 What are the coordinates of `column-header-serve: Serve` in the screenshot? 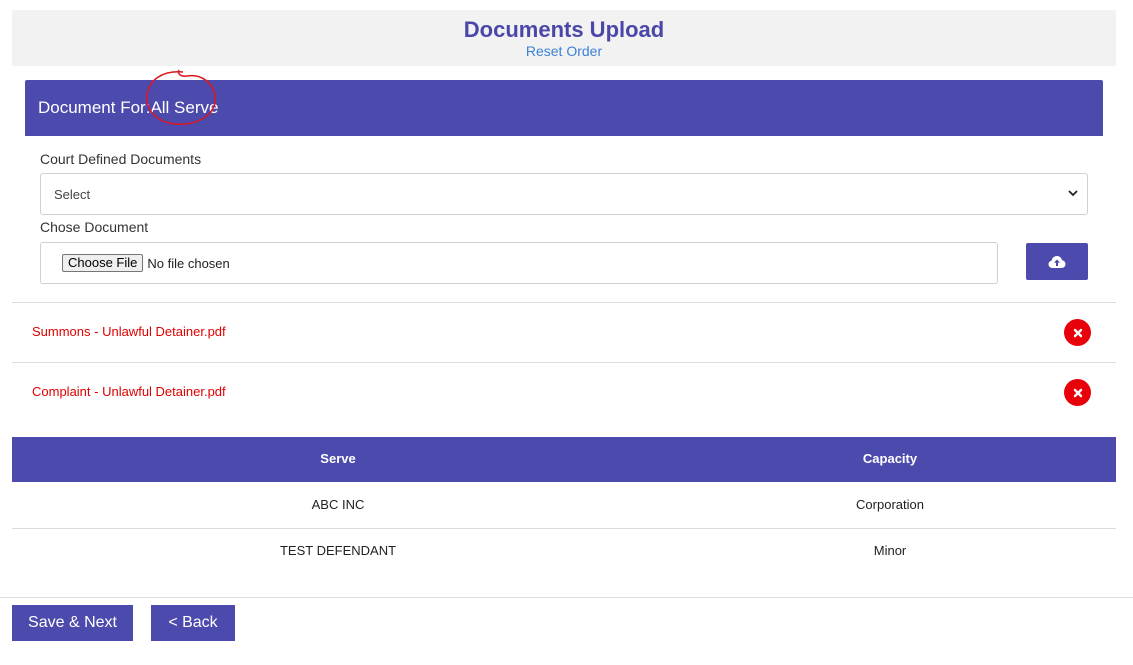 It's located at (338, 458).